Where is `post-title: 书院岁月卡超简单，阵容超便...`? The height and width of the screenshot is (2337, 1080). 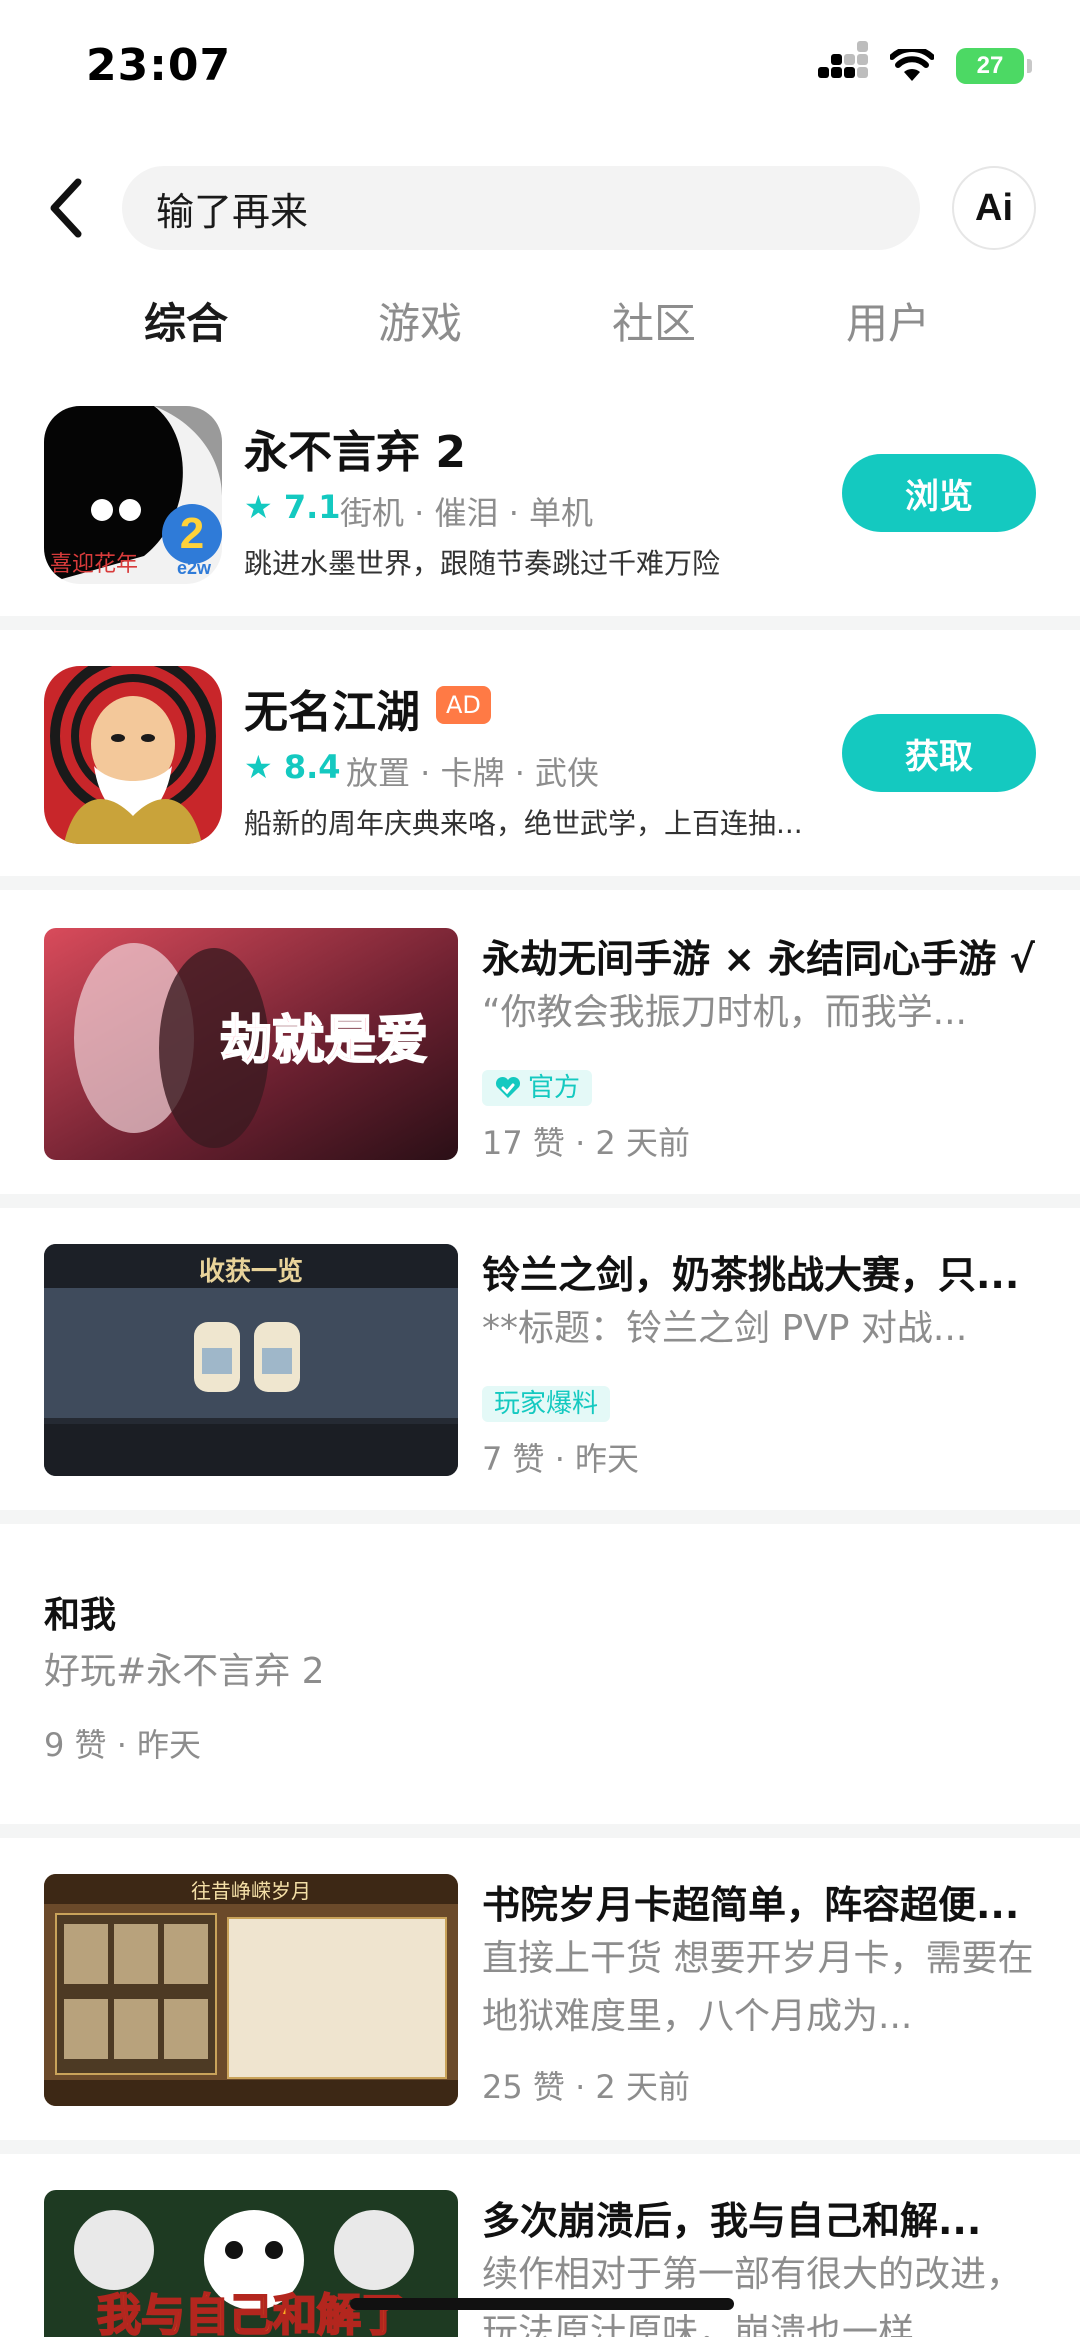 post-title: 书院岁月卡超简单，阵容超便... is located at coordinates (751, 1905).